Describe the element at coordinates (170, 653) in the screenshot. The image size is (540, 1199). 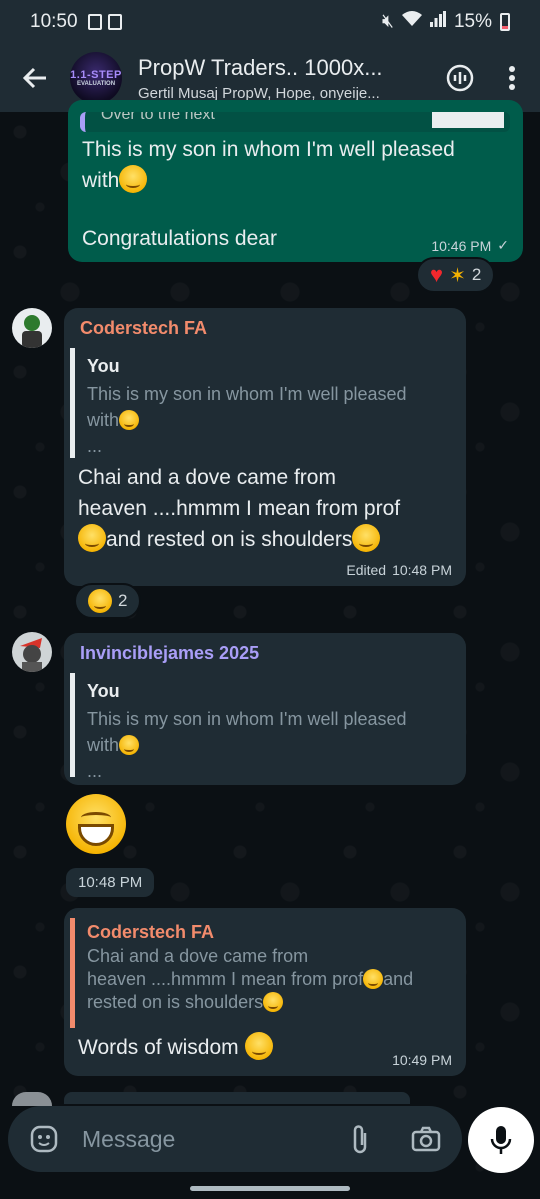
I see `sender-name: Invinciblejames 2025` at that location.